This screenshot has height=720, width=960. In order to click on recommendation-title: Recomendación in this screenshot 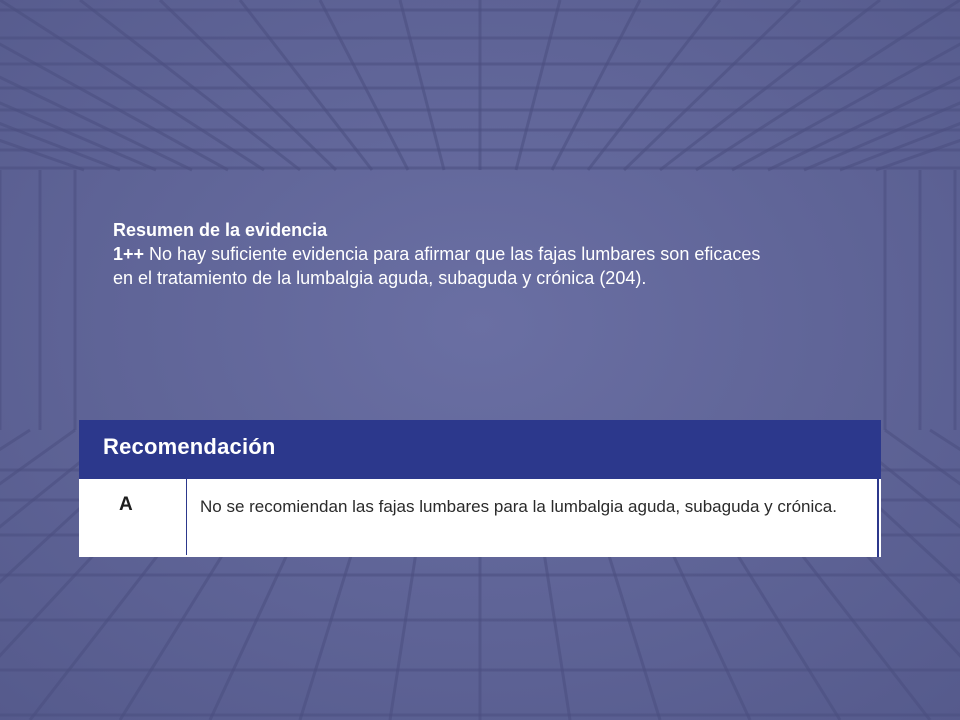, I will do `click(189, 446)`.